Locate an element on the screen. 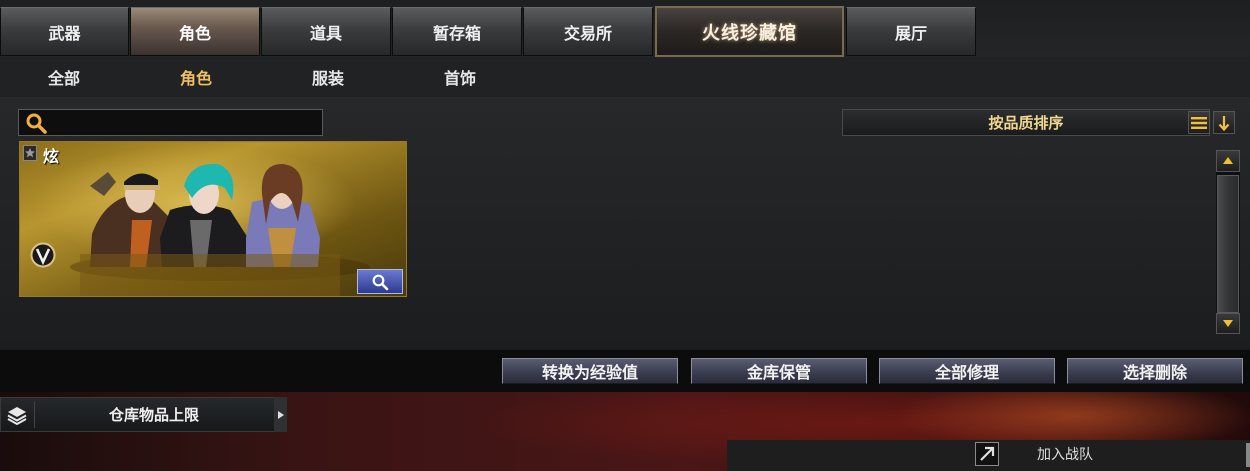 The width and height of the screenshot is (1250, 471). favorite-star-icon is located at coordinates (30, 153).